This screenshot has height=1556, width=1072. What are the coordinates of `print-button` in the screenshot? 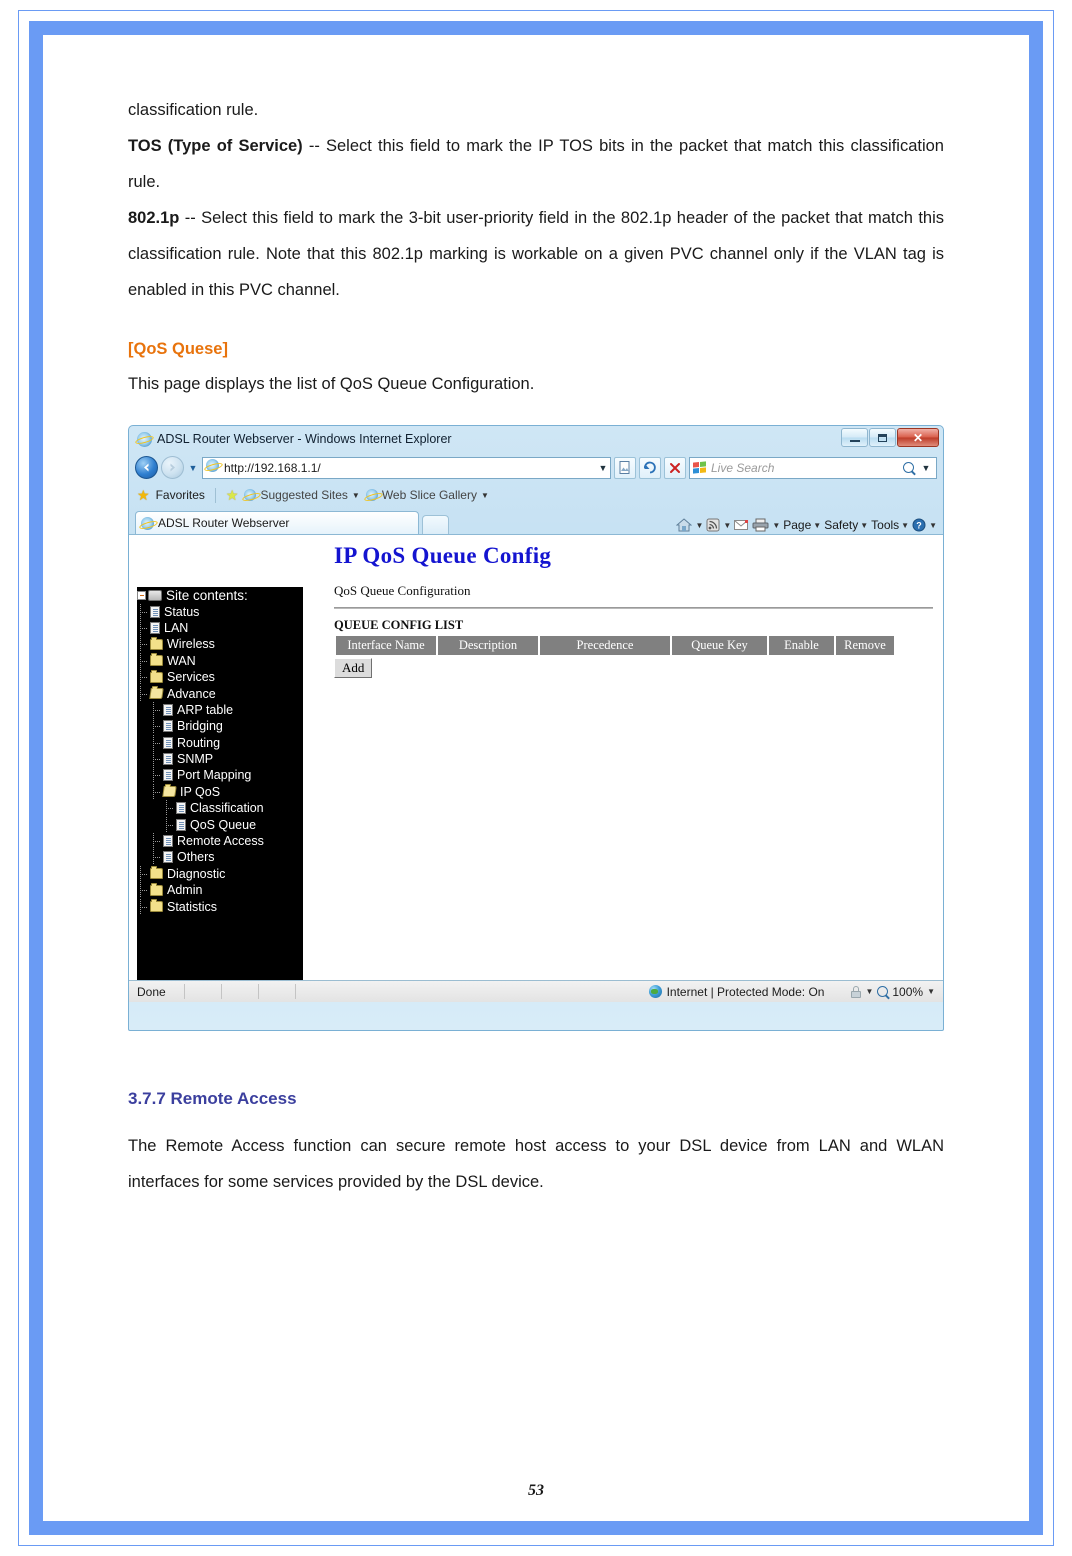 It's located at (760, 525).